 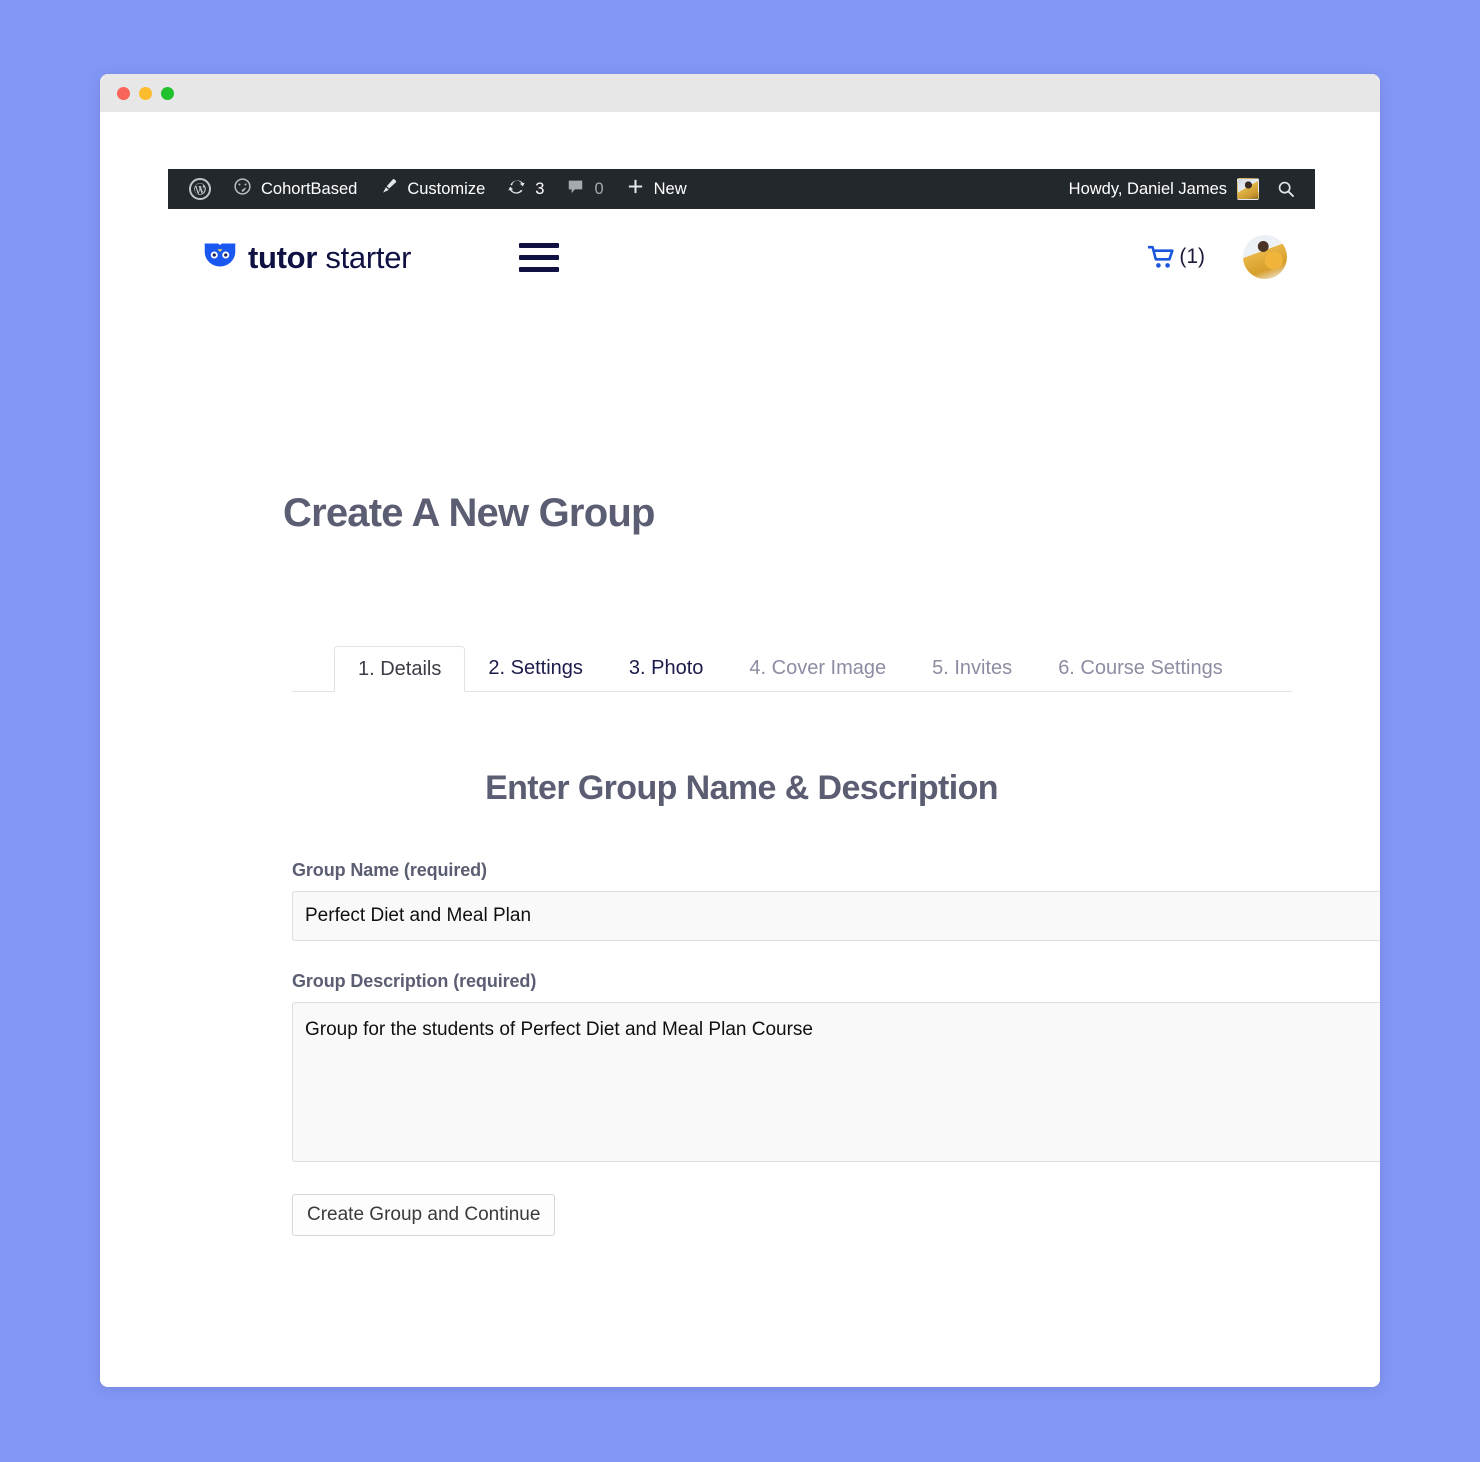 I want to click on admin-bar-right: Howdy, Daniel James, so click(x=1187, y=189).